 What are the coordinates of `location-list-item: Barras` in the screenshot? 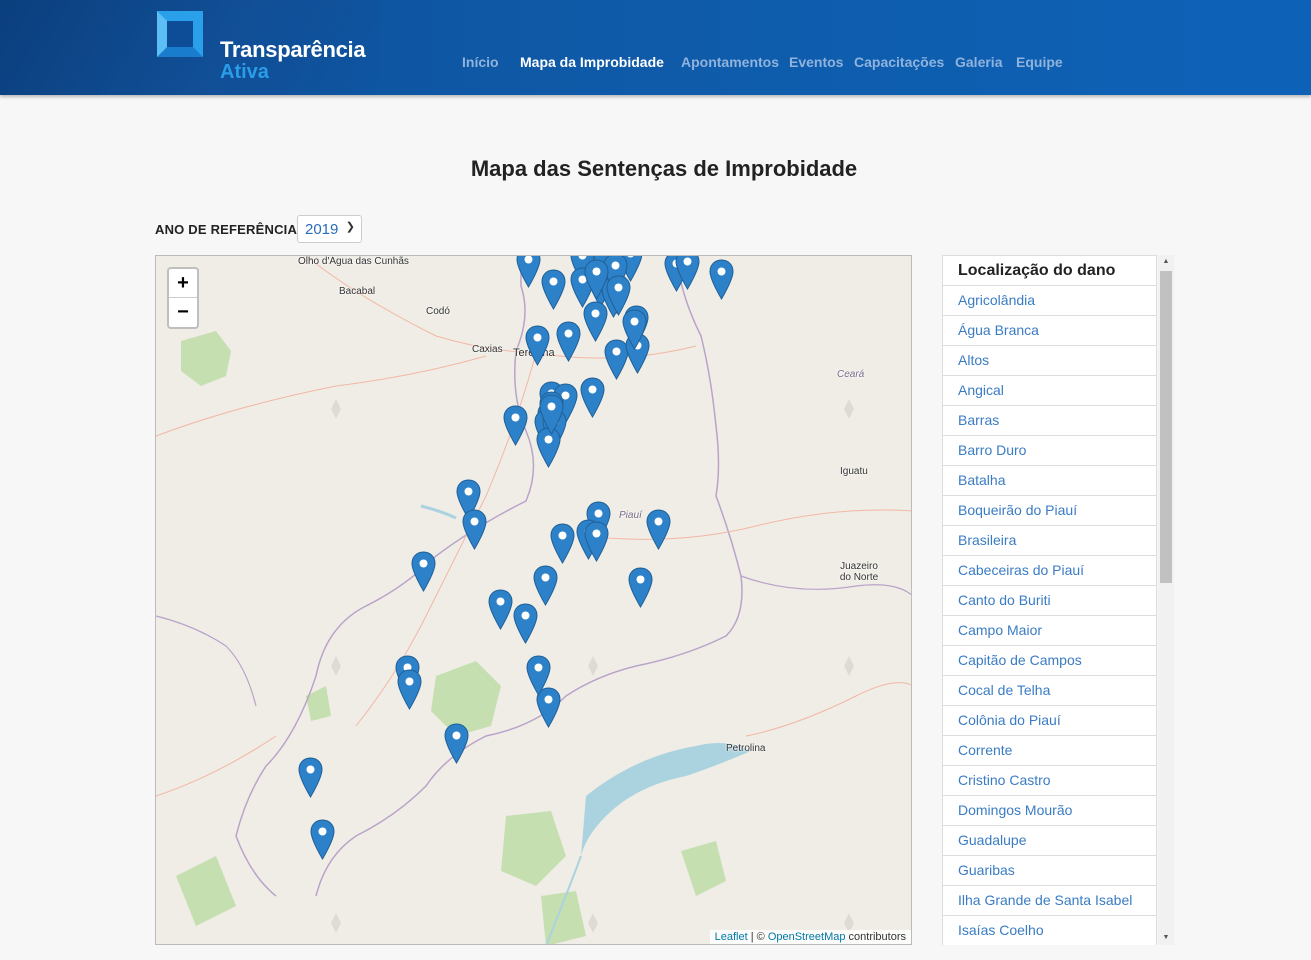 It's located at (1049, 421).